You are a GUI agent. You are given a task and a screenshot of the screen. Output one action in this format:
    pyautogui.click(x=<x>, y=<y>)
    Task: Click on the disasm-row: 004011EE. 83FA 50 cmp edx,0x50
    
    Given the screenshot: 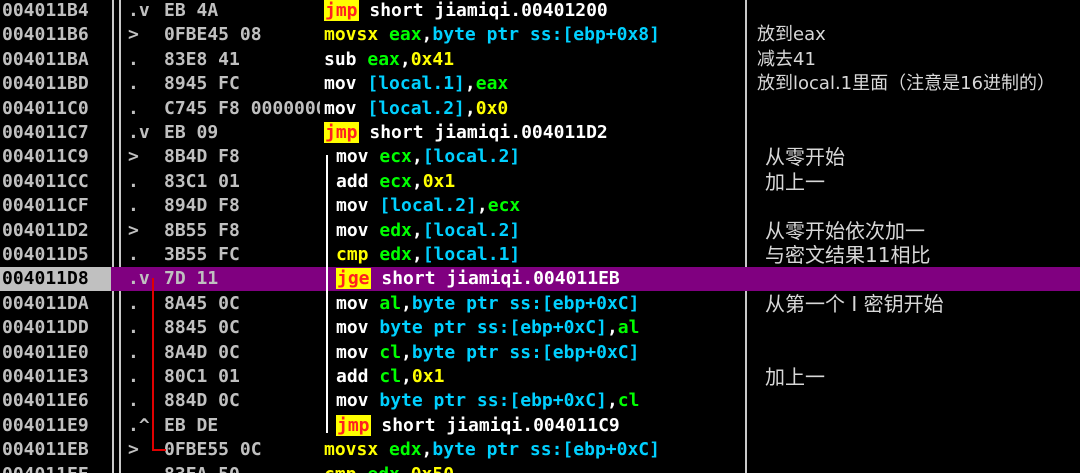 What is the action you would take?
    pyautogui.click(x=540, y=468)
    